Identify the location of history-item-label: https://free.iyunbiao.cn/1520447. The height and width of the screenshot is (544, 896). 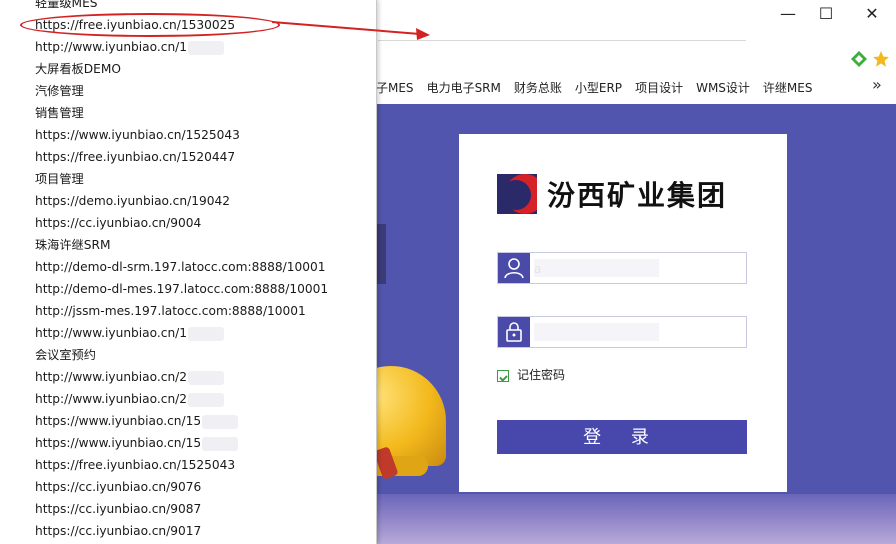
(135, 157).